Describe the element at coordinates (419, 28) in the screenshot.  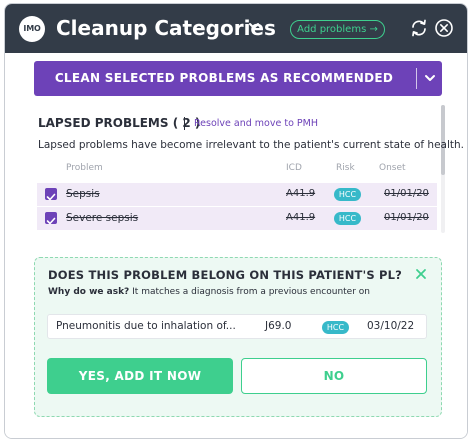
I see `refresh-icon` at that location.